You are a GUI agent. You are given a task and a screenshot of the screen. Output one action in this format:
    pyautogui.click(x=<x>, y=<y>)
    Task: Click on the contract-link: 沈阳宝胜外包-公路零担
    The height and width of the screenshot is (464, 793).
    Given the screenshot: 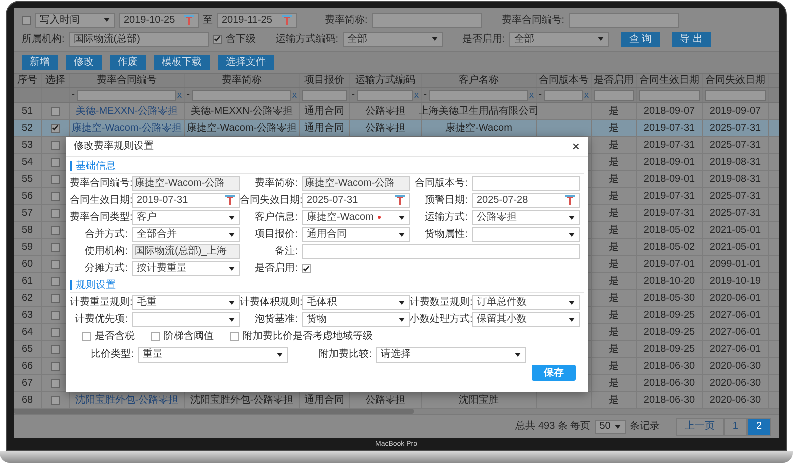 What is the action you would take?
    pyautogui.click(x=127, y=400)
    